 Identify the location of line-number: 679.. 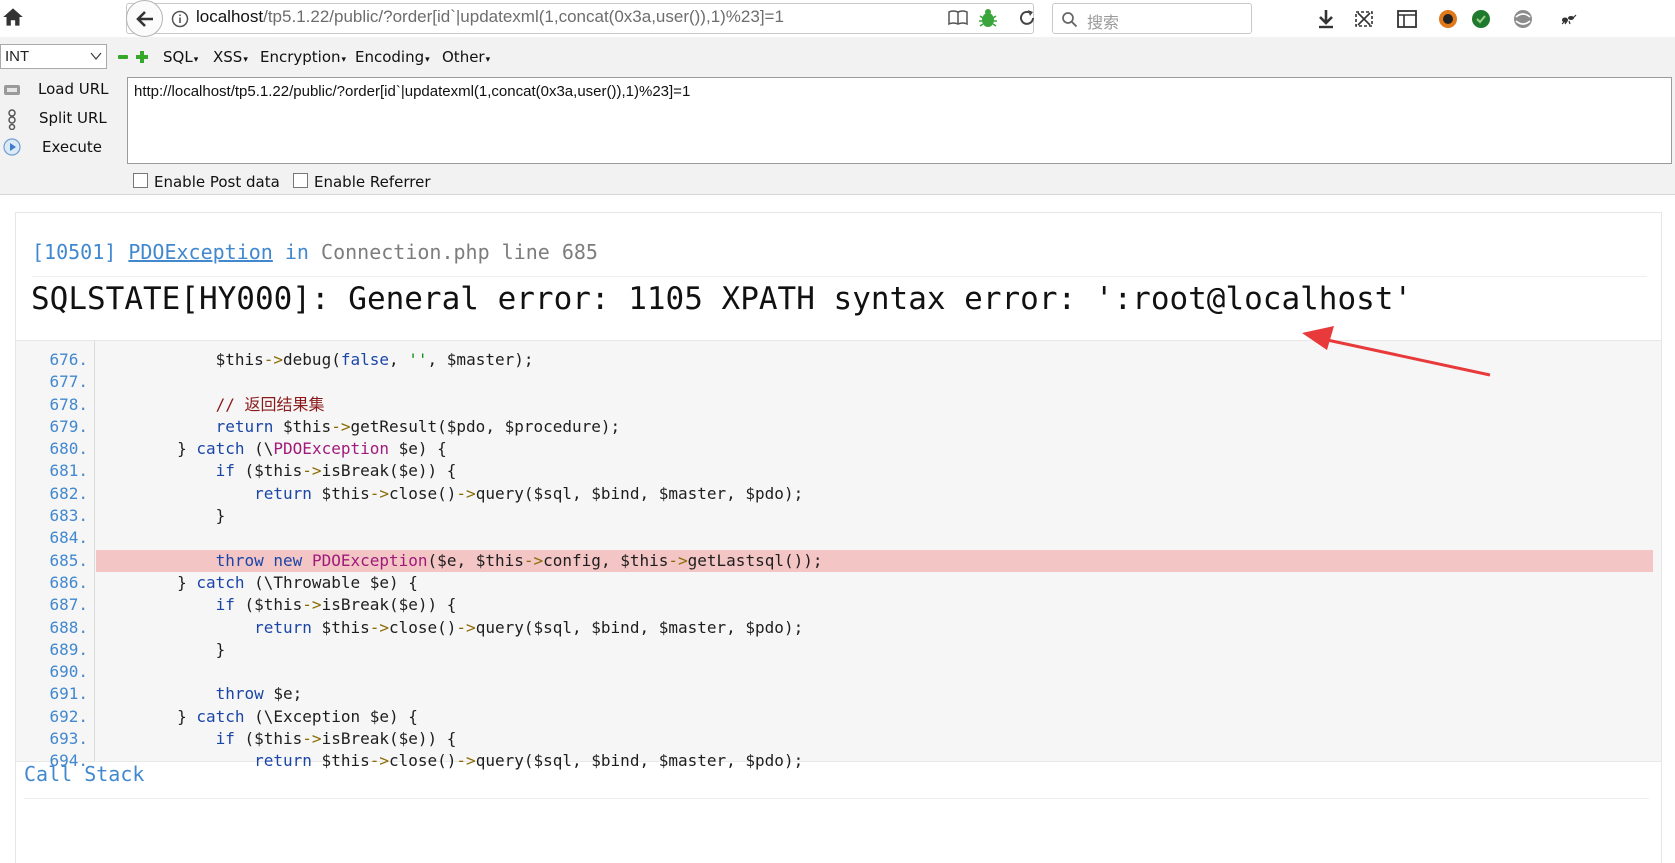
(68, 426).